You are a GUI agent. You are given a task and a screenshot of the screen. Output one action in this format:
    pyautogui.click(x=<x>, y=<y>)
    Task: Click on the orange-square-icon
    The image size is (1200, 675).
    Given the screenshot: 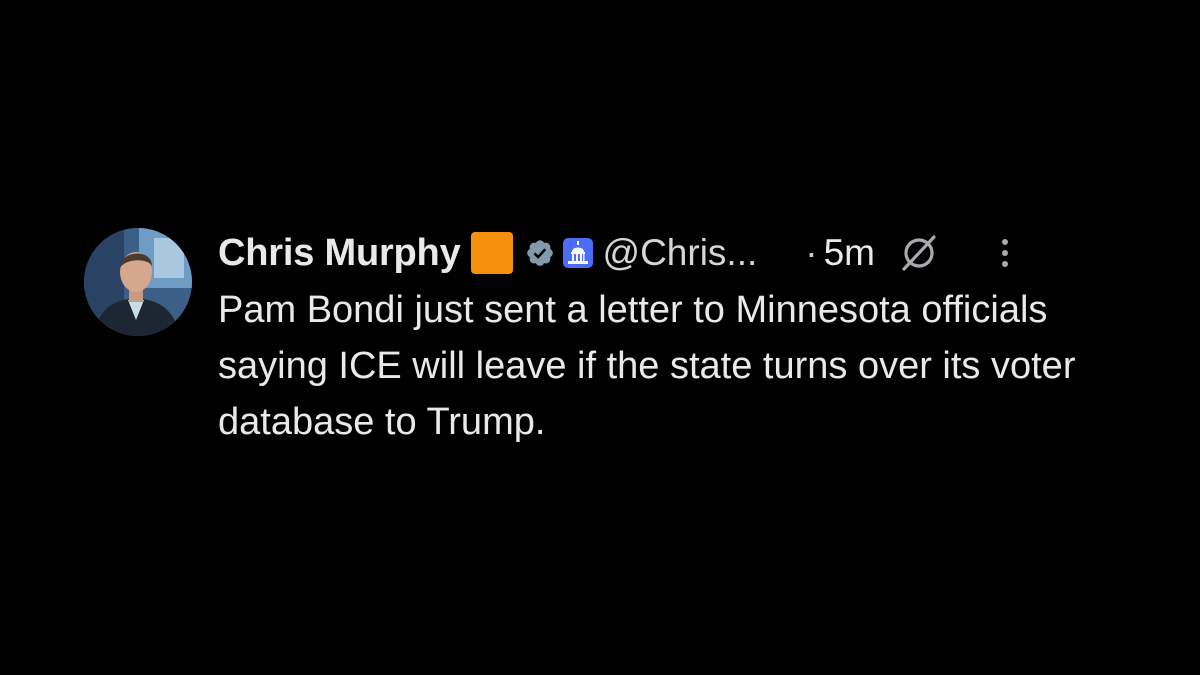 What is the action you would take?
    pyautogui.click(x=491, y=253)
    